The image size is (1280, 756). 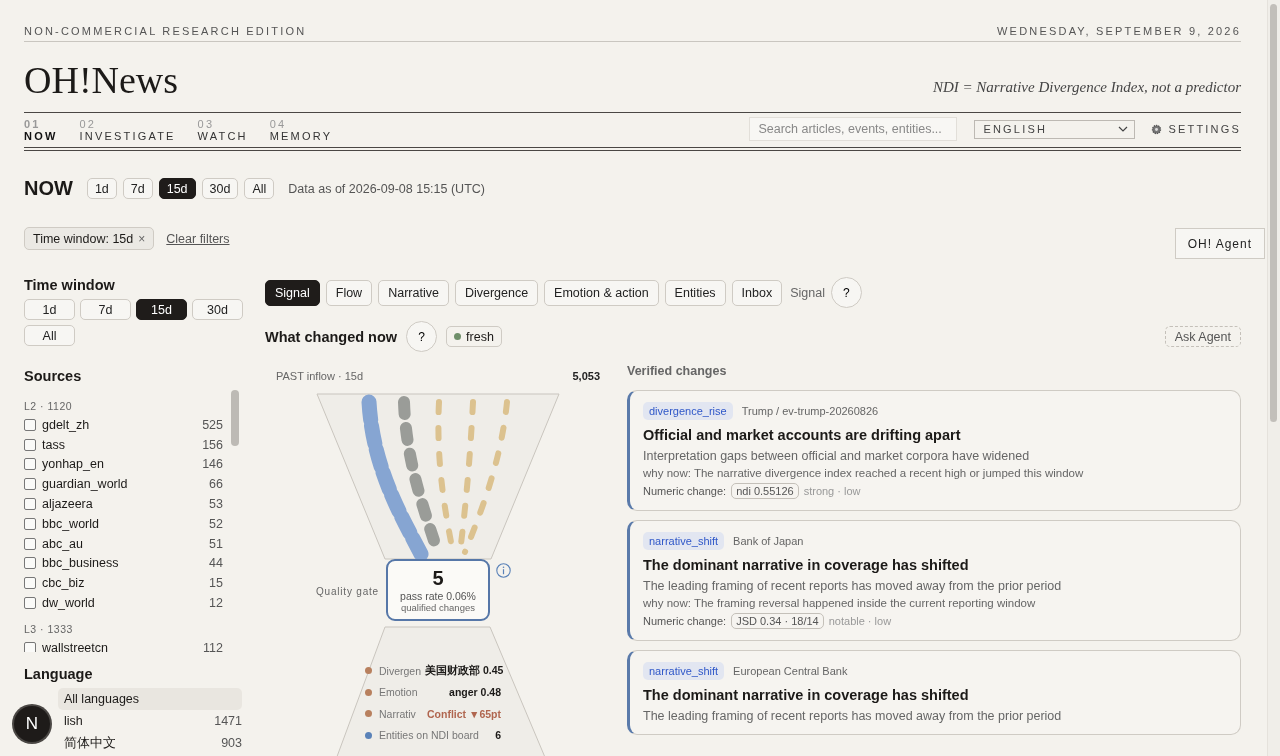 I want to click on section-heading: Sources, so click(x=53, y=376).